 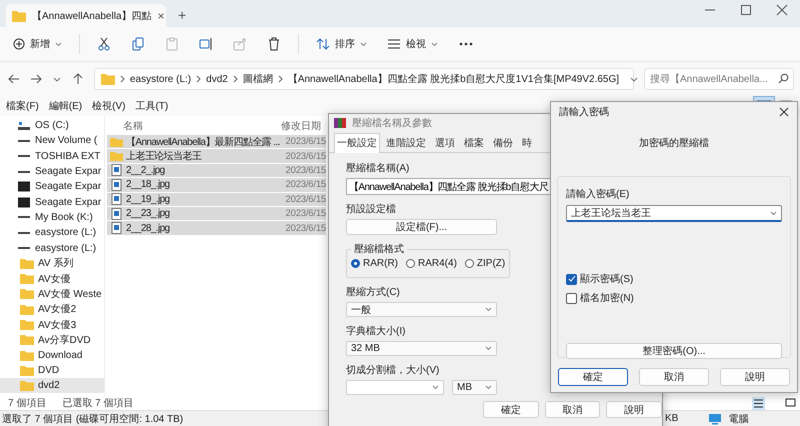 What do you see at coordinates (421, 309) in the screenshot?
I see `method-select: 一般` at bounding box center [421, 309].